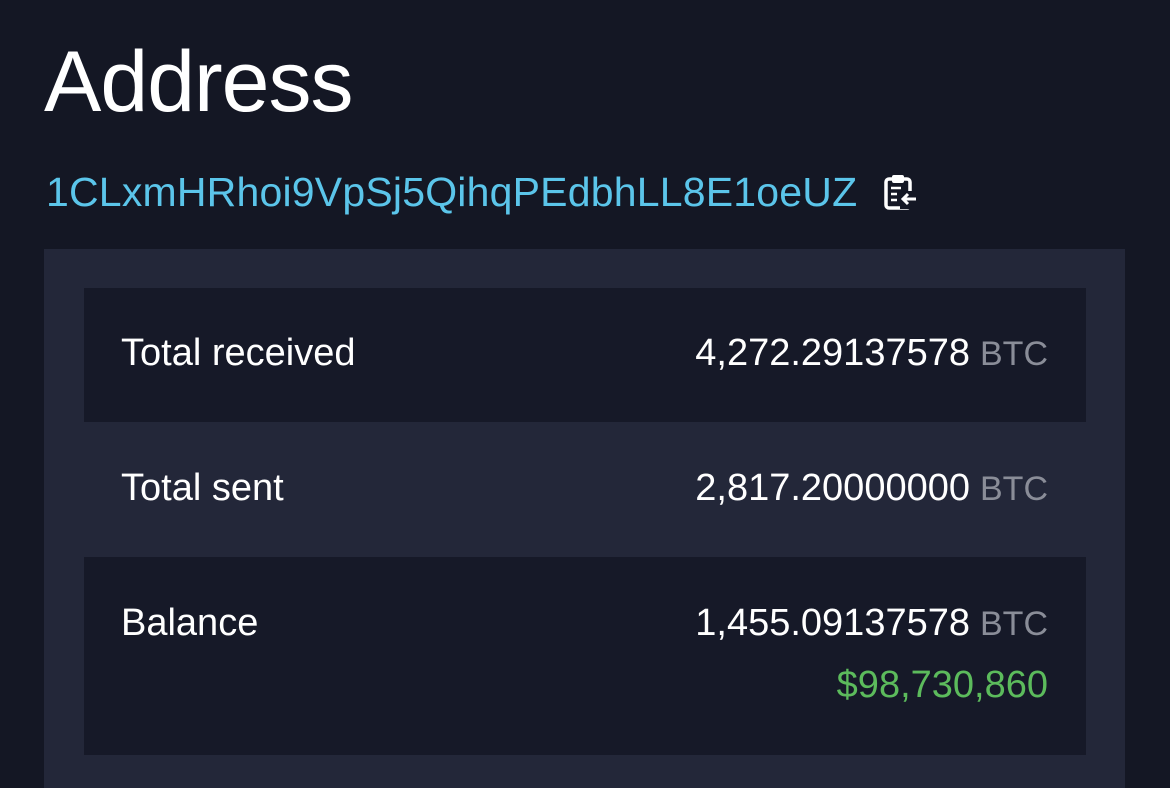 This screenshot has width=1170, height=788. What do you see at coordinates (900, 192) in the screenshot?
I see `clipboard-copy-icon` at bounding box center [900, 192].